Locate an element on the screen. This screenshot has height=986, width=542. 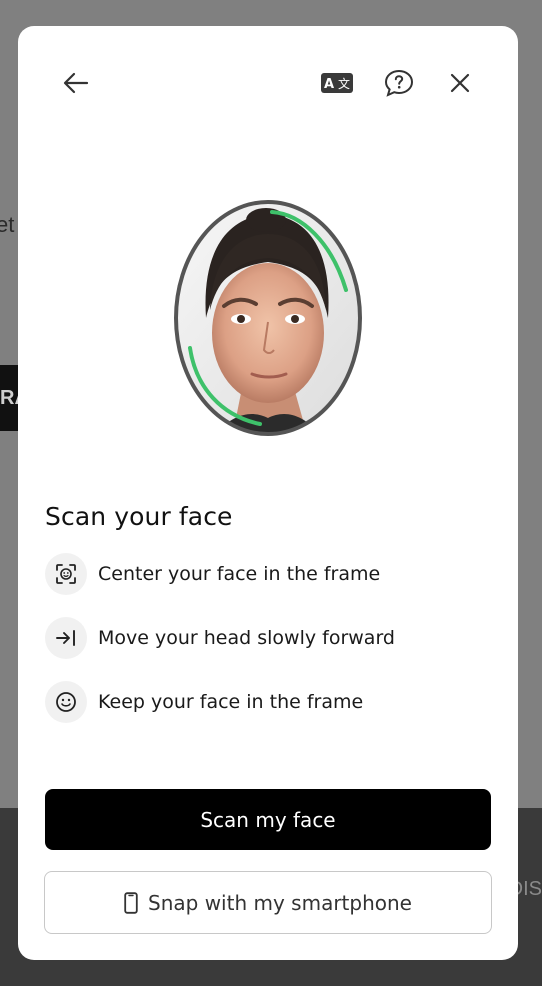
instruction-step-1: Center your face in the frame is located at coordinates (212, 574).